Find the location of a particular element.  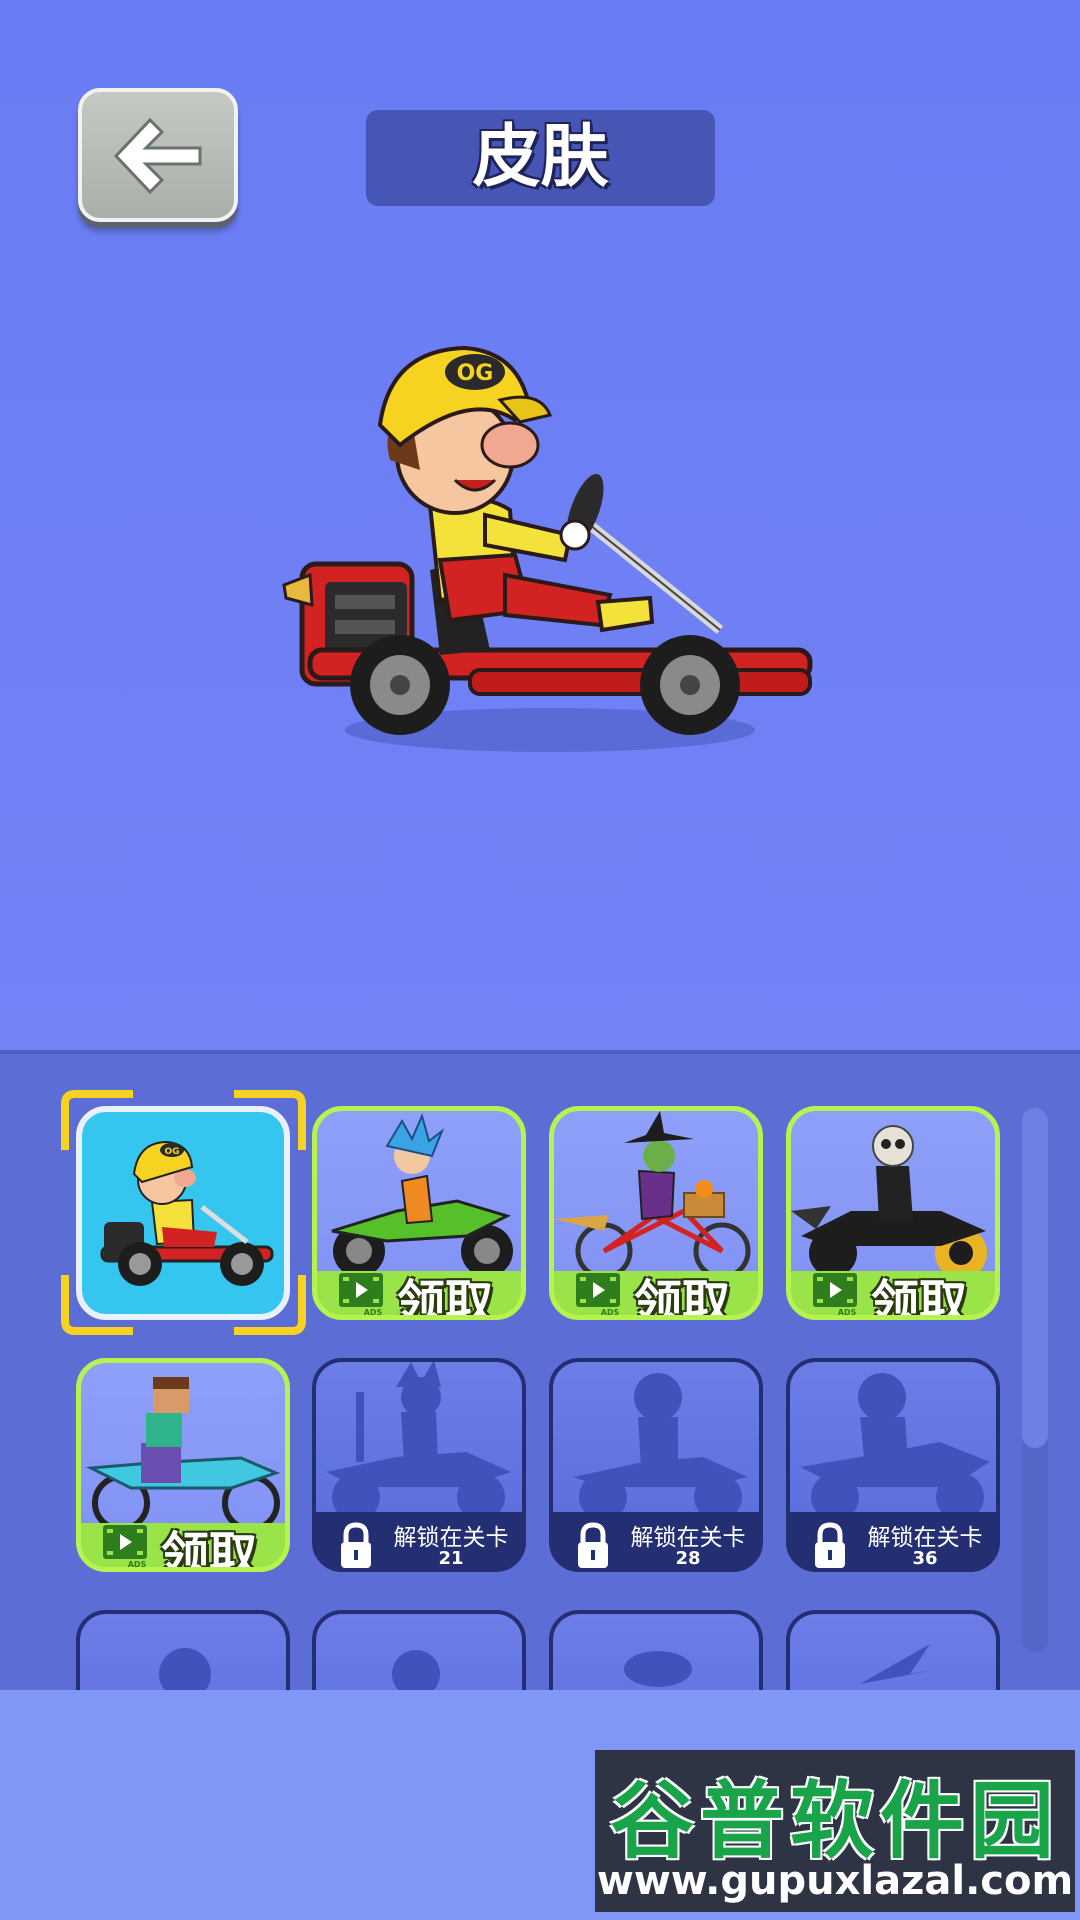

unlock-level: 36 is located at coordinates (925, 1558).